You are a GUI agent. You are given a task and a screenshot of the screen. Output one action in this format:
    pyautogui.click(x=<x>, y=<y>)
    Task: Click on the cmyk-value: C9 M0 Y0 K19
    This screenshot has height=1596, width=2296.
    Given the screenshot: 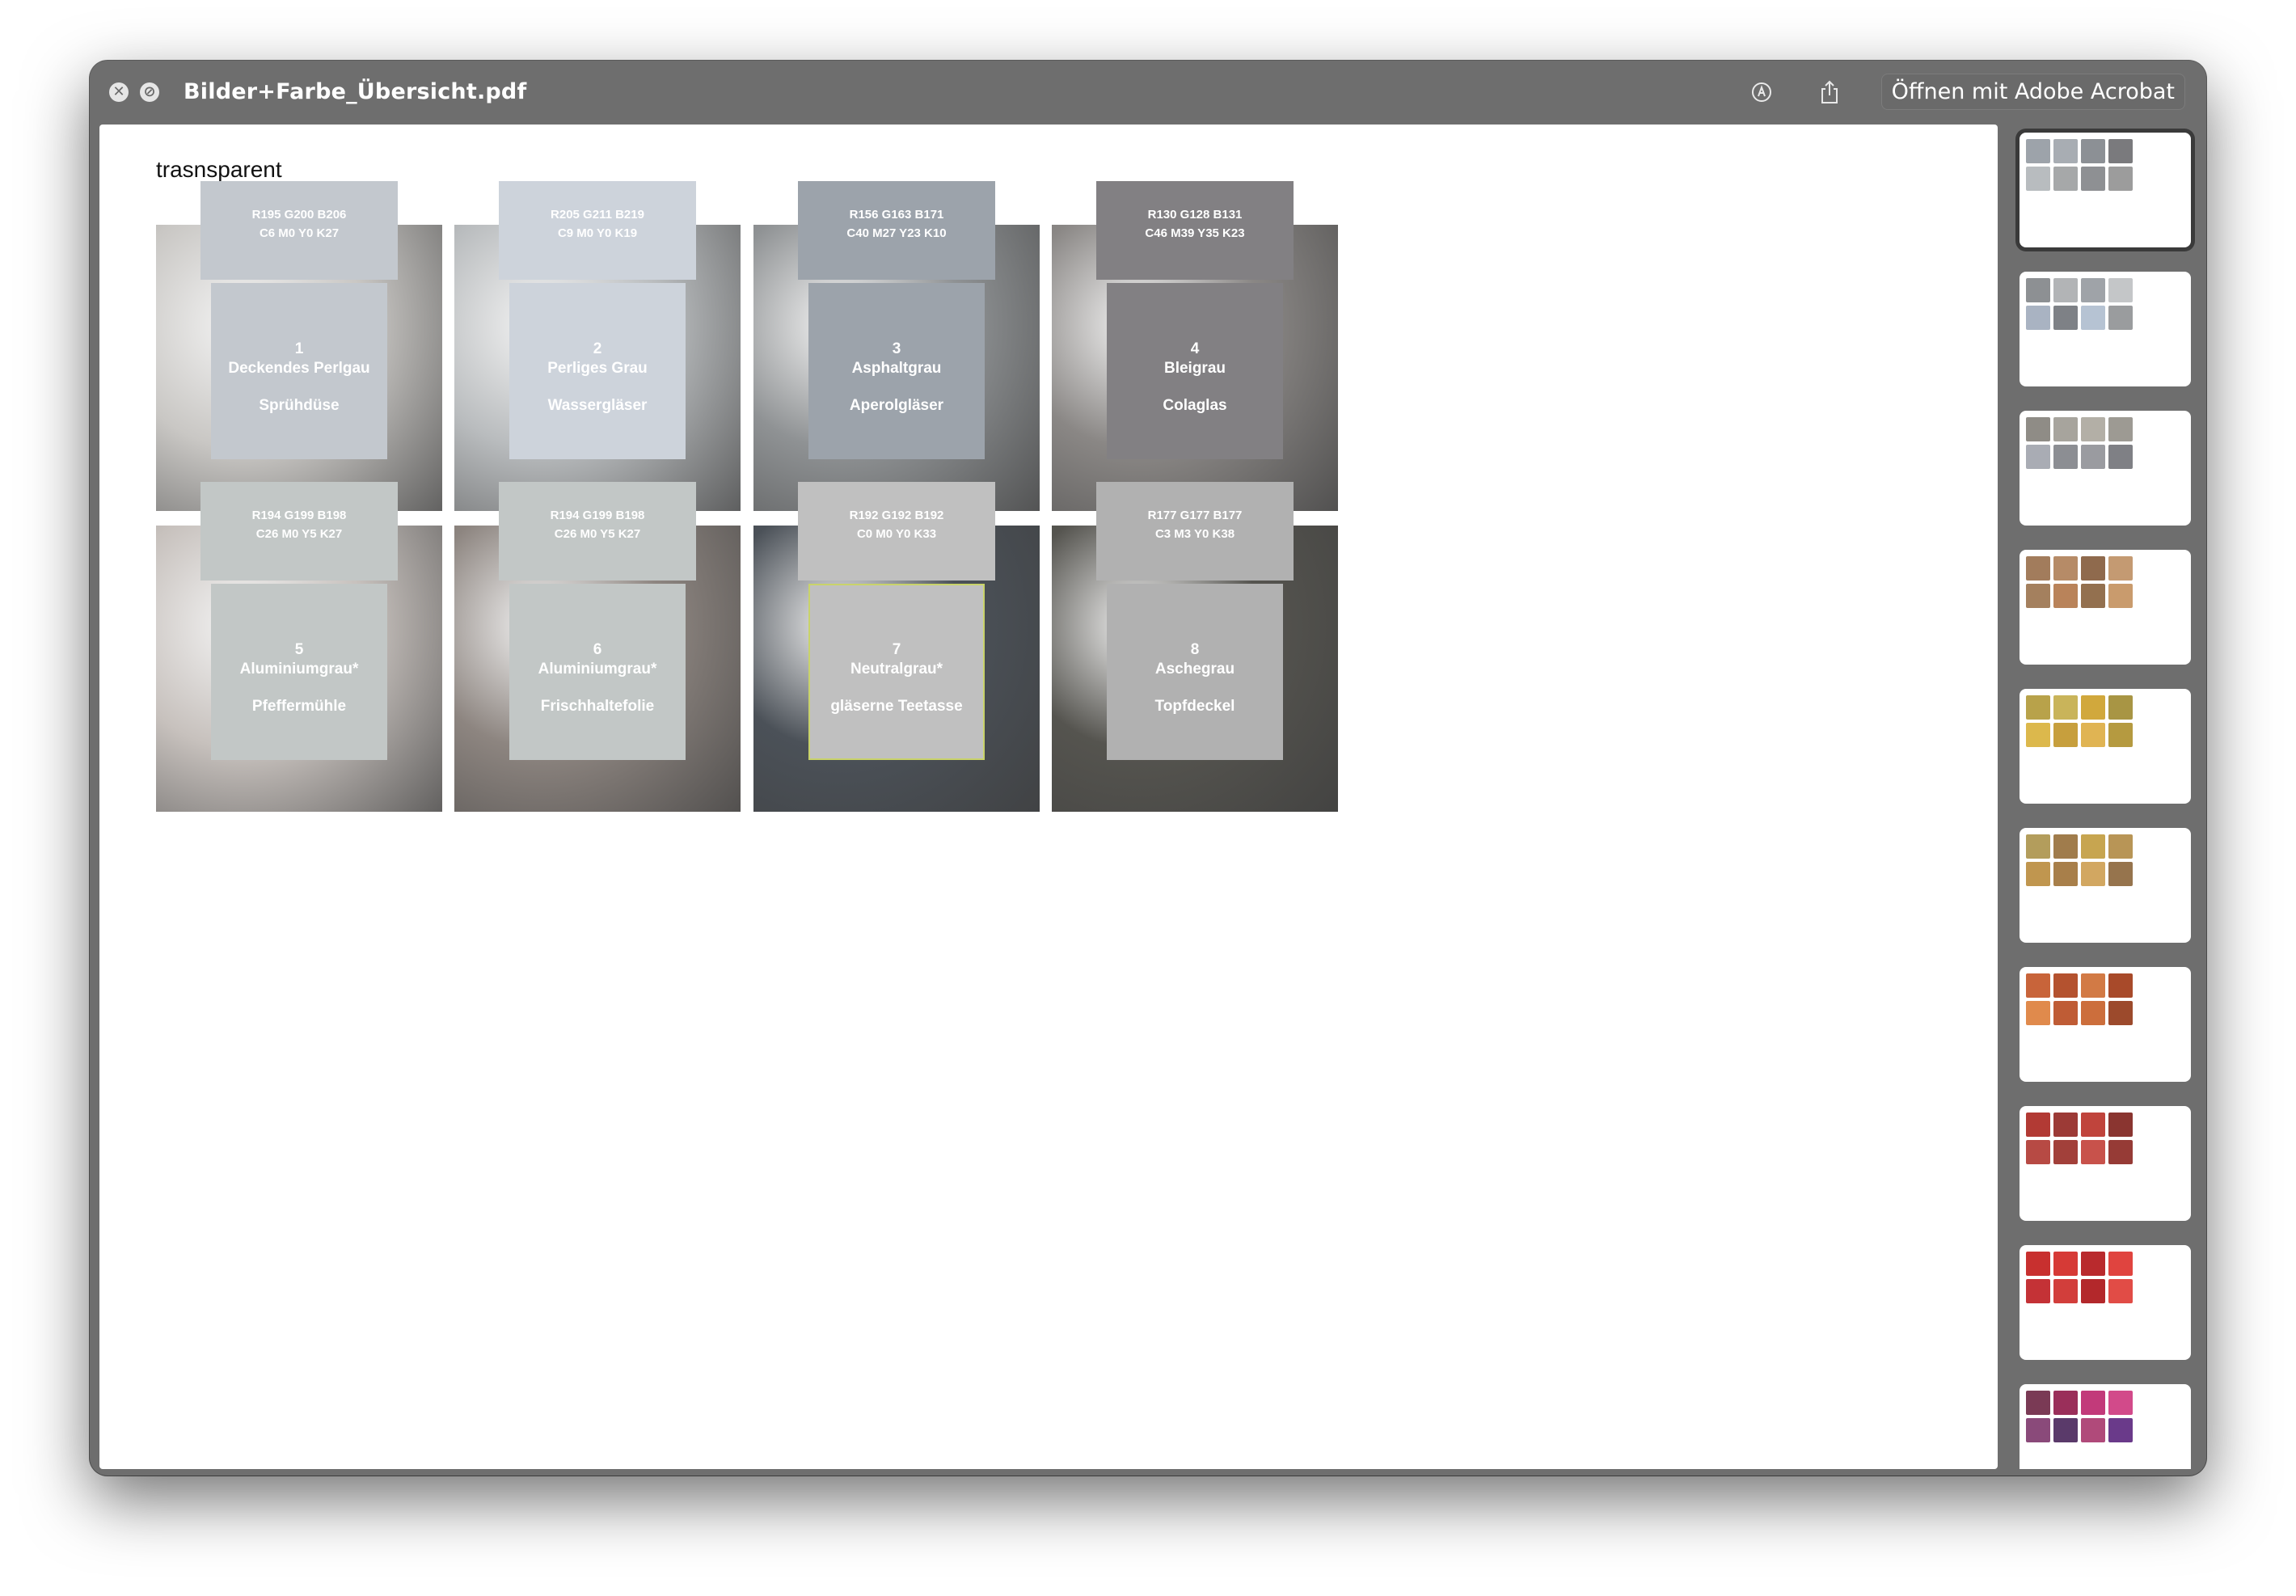 What is the action you would take?
    pyautogui.click(x=598, y=233)
    